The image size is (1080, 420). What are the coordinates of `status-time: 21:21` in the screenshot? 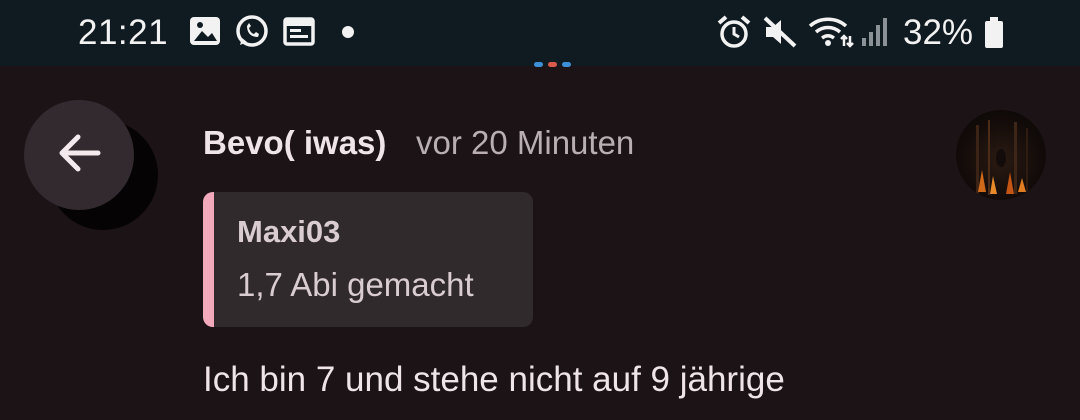 It's located at (123, 32).